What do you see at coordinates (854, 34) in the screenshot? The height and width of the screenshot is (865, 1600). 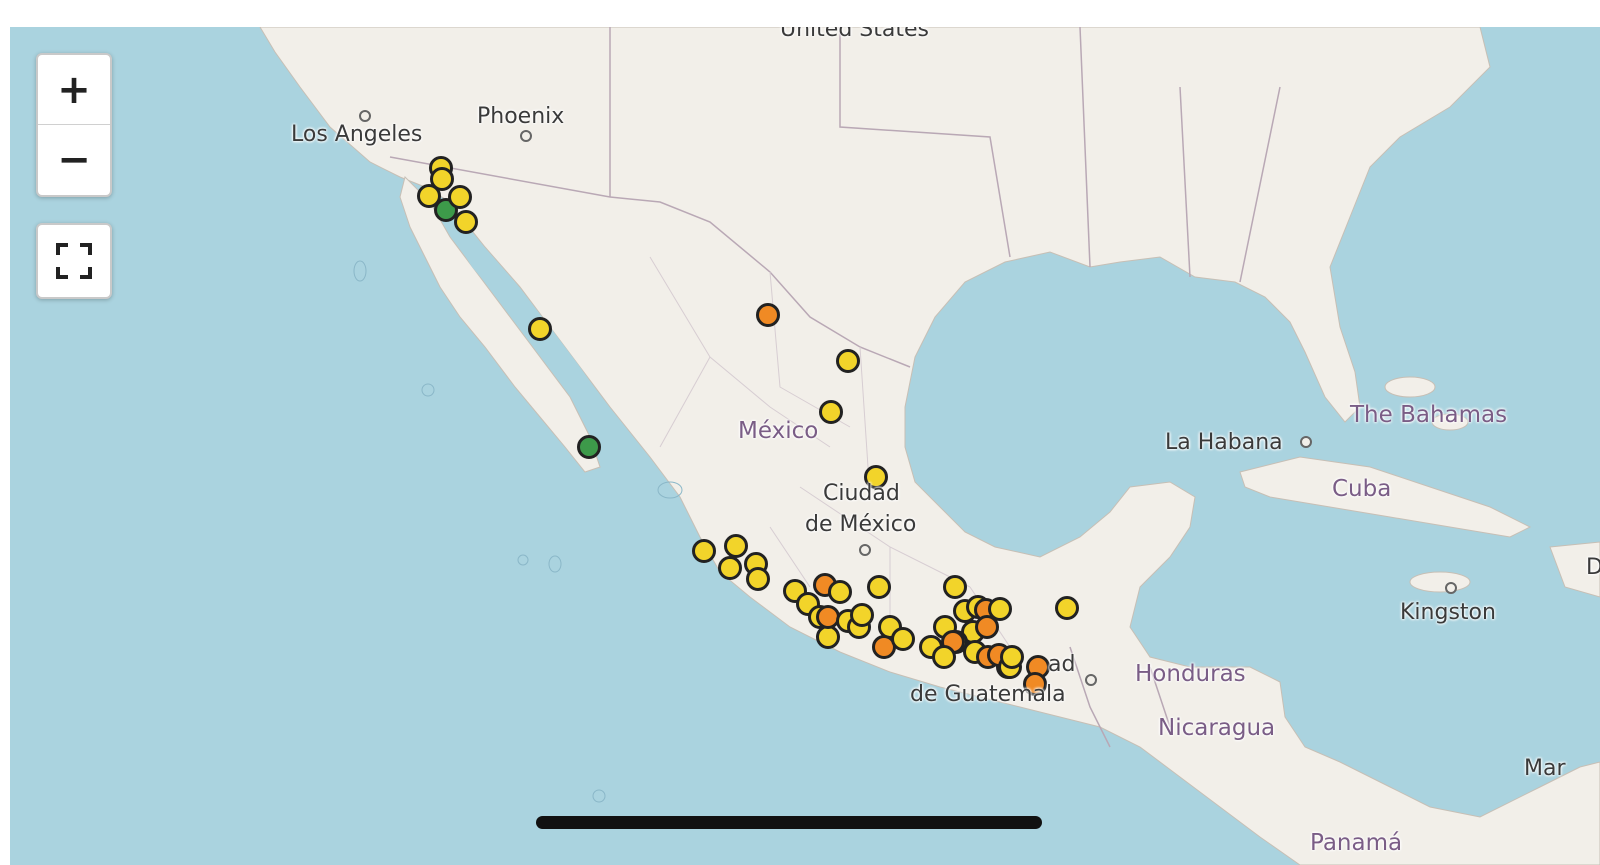 I see `label-united-states: United States` at bounding box center [854, 34].